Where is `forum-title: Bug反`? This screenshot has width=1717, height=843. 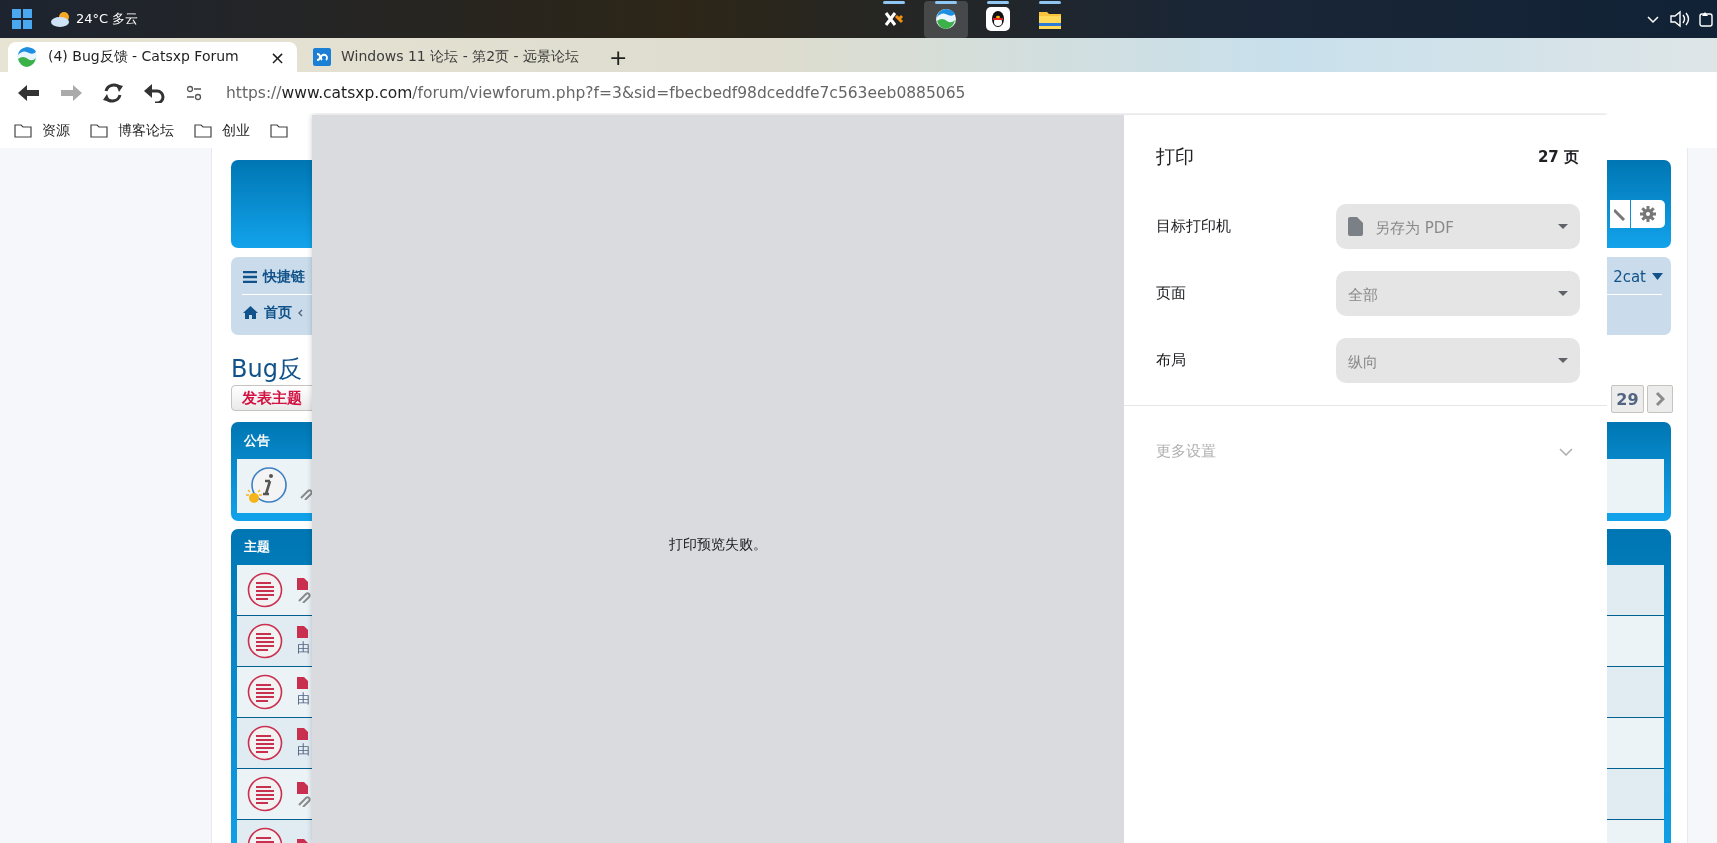 forum-title: Bug反 is located at coordinates (271, 369).